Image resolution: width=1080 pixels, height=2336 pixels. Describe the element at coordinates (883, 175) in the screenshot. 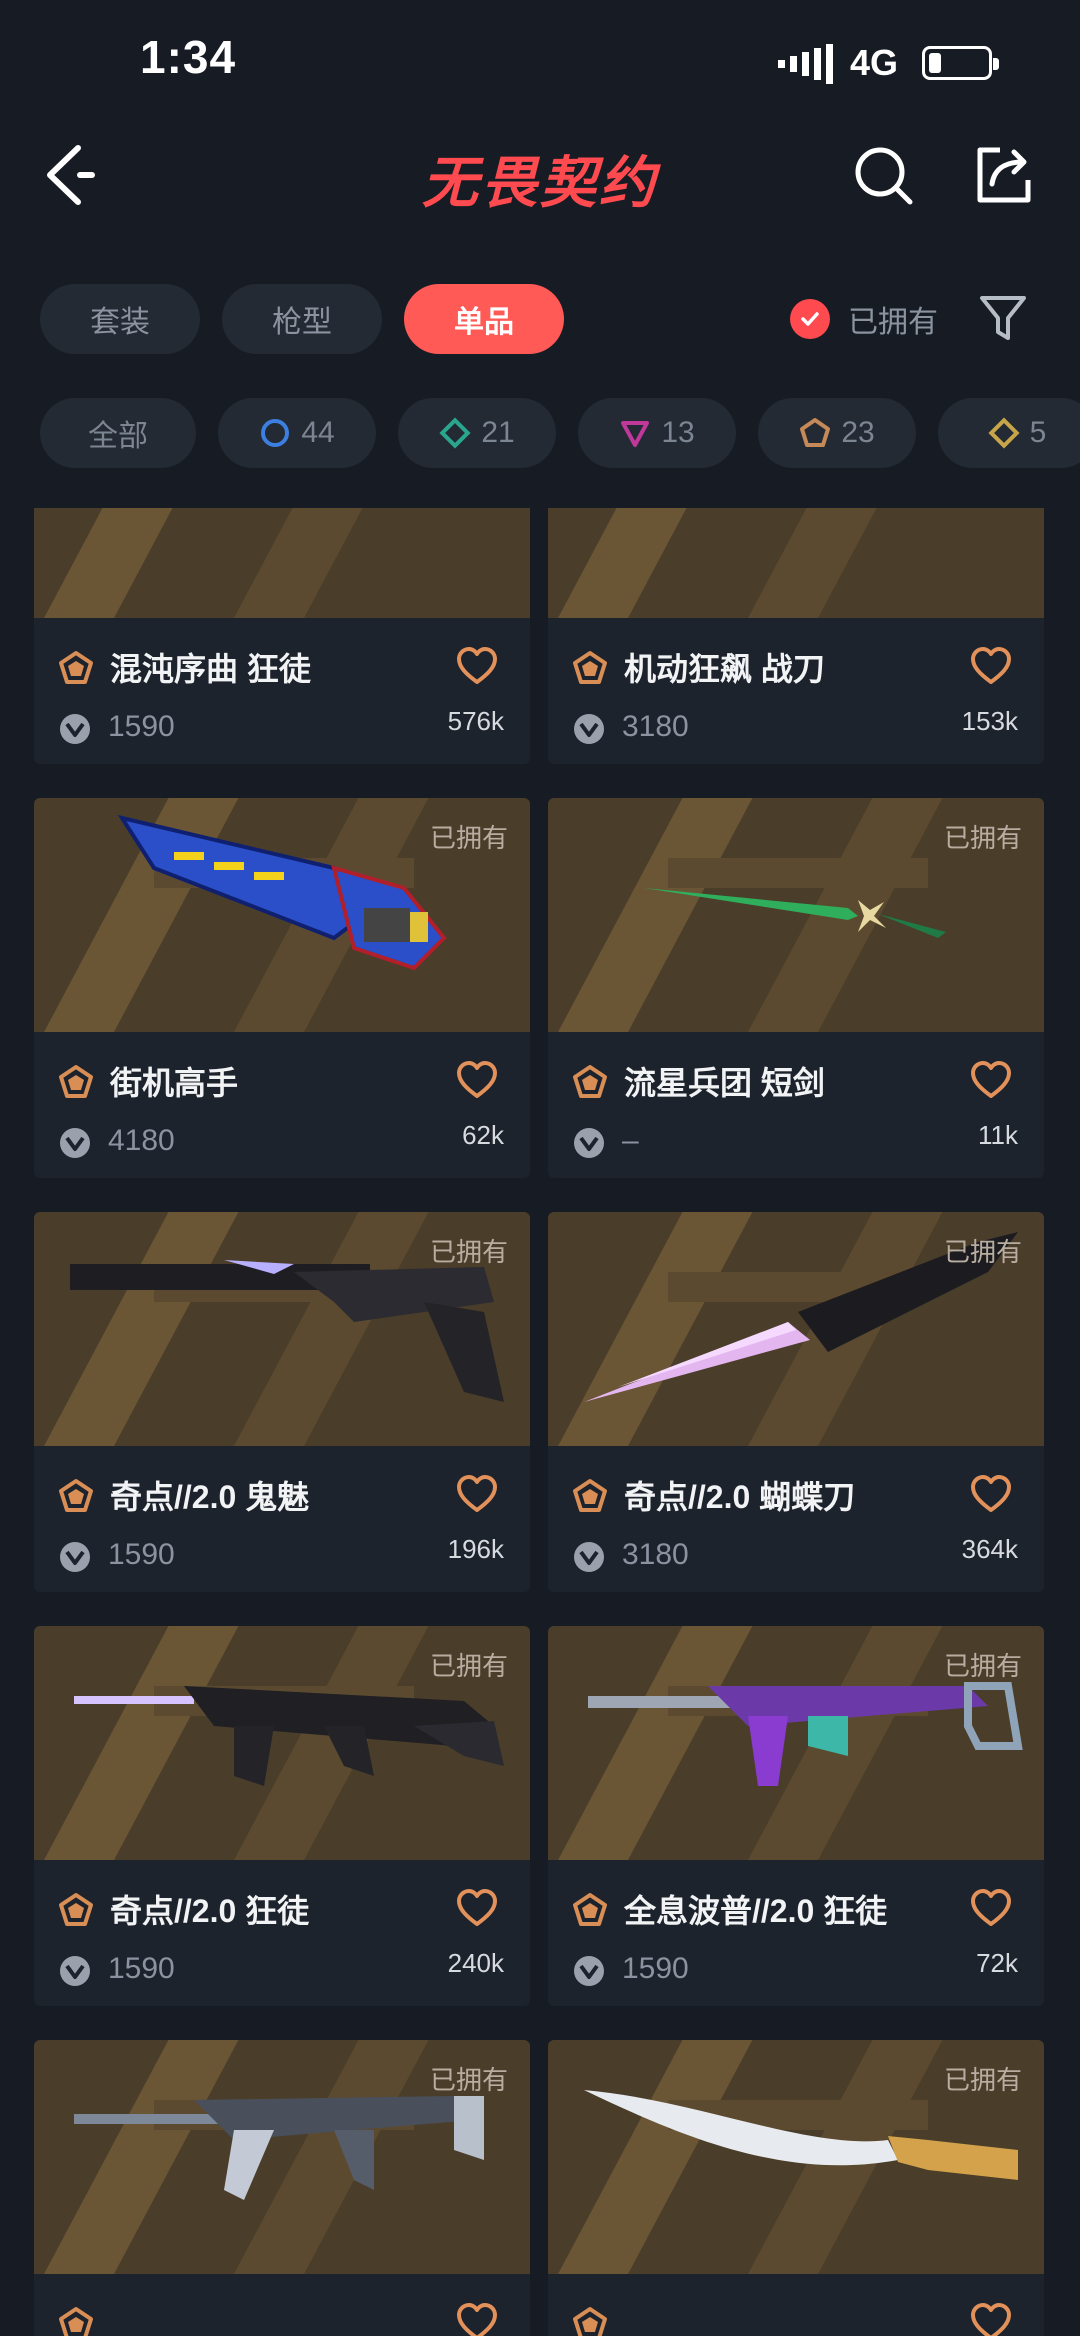

I see `search-icon` at that location.